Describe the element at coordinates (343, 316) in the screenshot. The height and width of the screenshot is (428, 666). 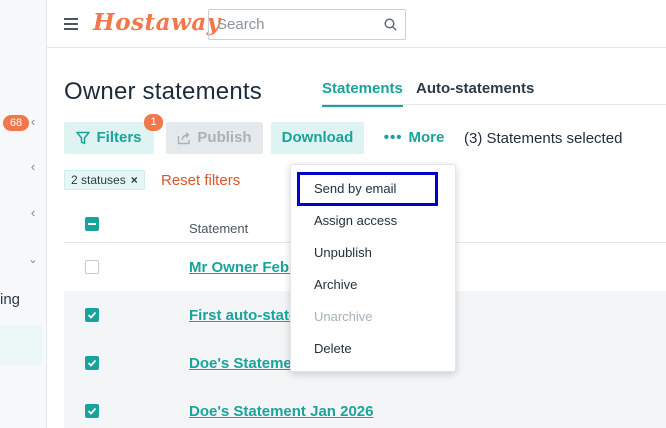
I see `menu-item-unarchive: Unarchive` at that location.